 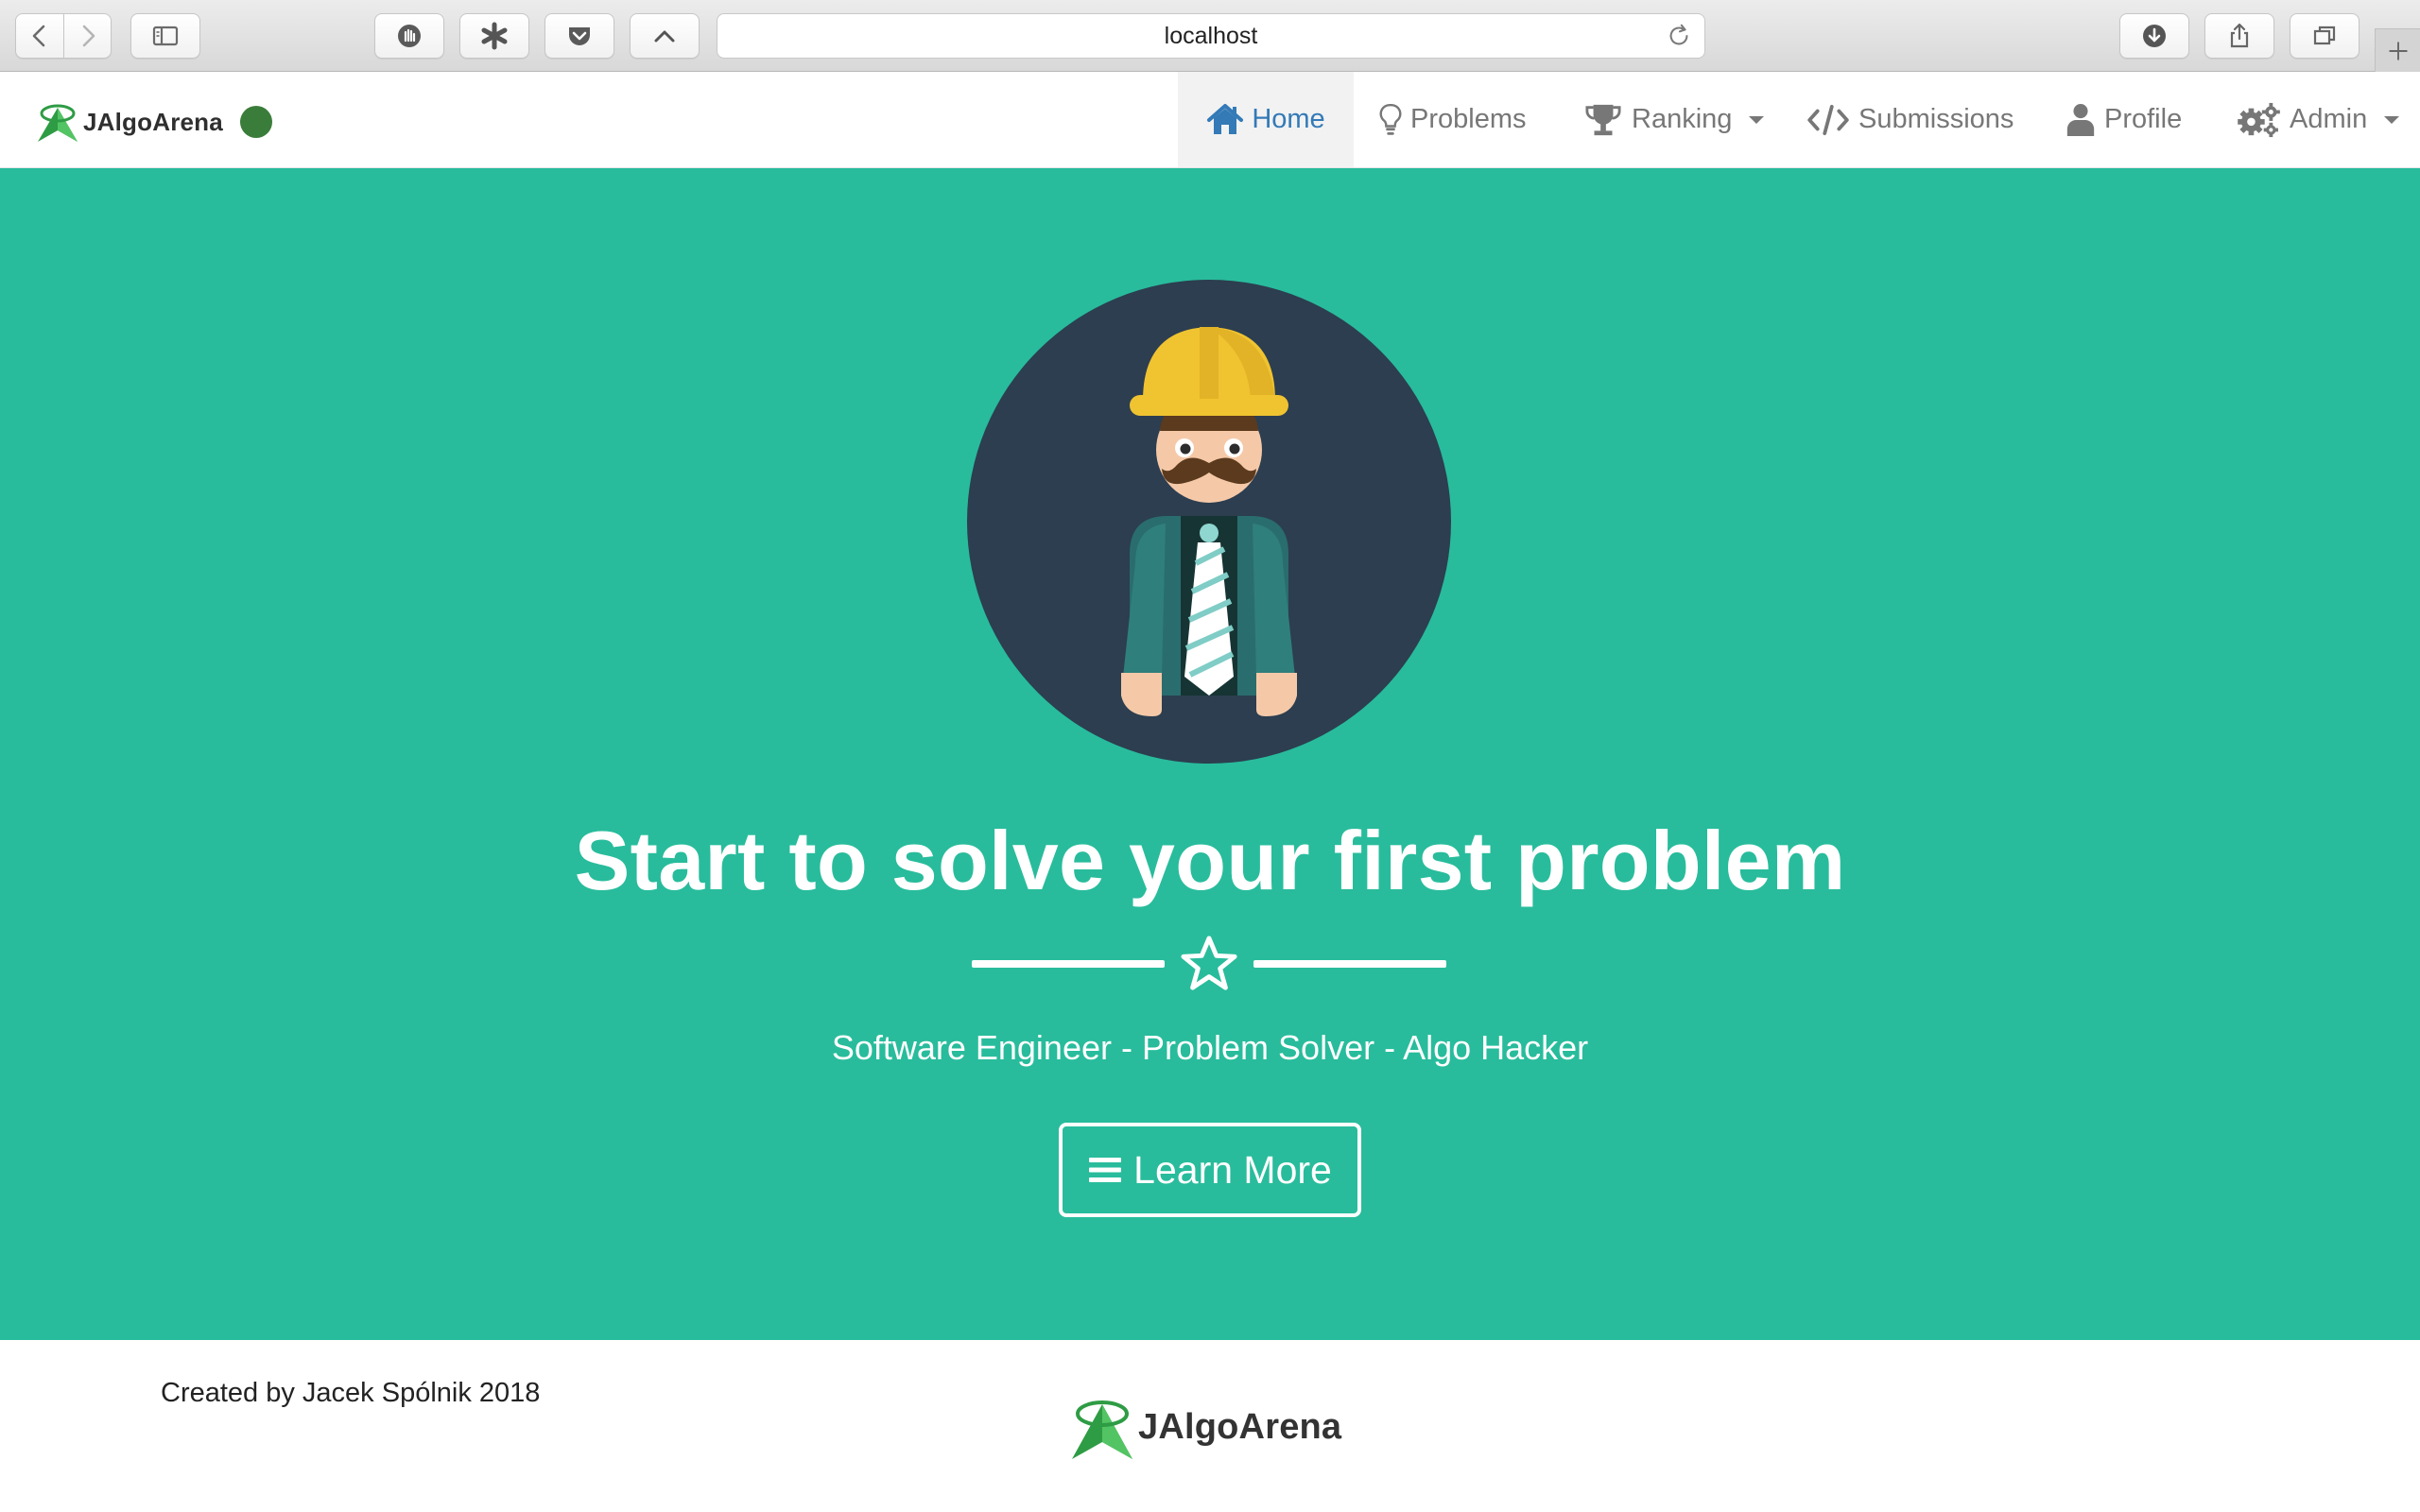 I want to click on nav-admin-dropdown: Admin, so click(x=2318, y=119).